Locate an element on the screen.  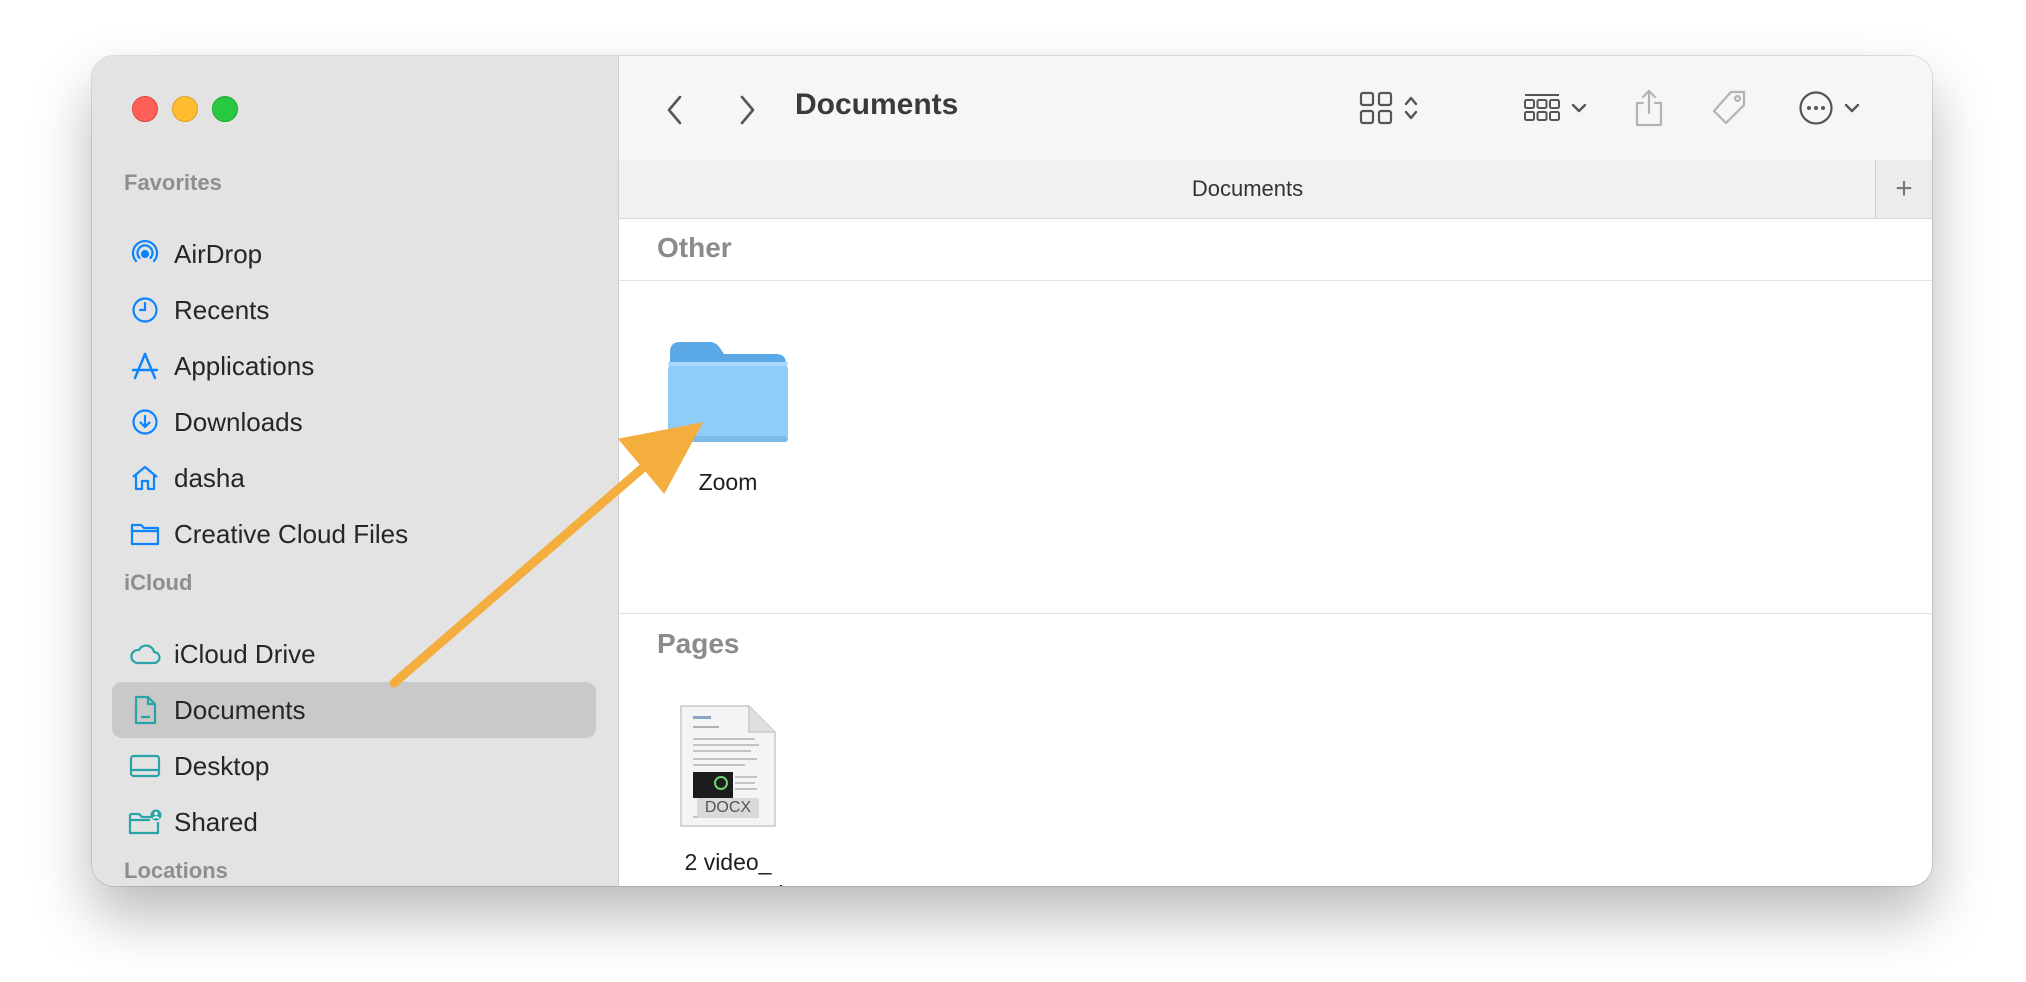
sidebar-item-label: iCloud Drive is located at coordinates (245, 653).